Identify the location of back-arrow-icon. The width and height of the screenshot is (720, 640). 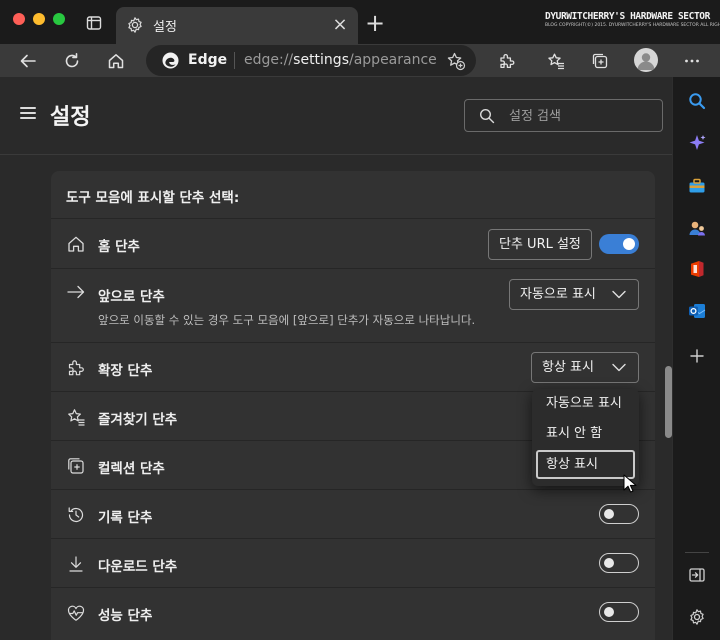
(28, 61).